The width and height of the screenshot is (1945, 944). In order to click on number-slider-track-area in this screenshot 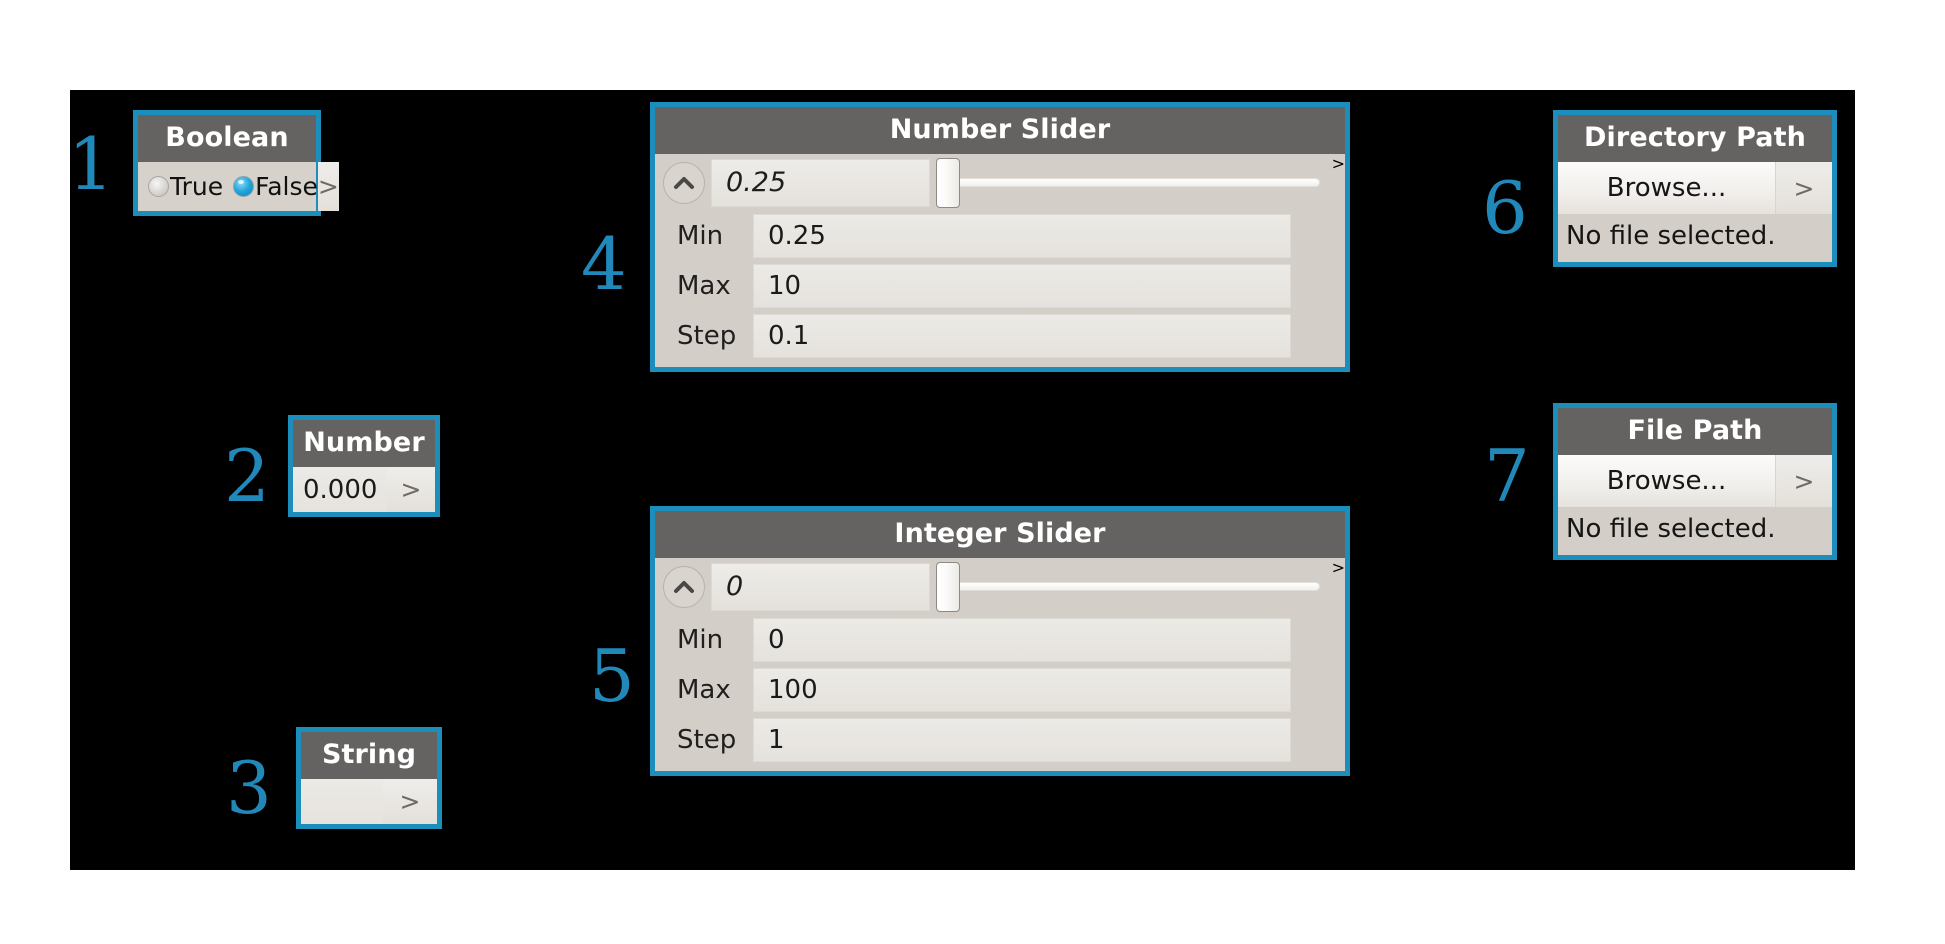, I will do `click(1131, 182)`.